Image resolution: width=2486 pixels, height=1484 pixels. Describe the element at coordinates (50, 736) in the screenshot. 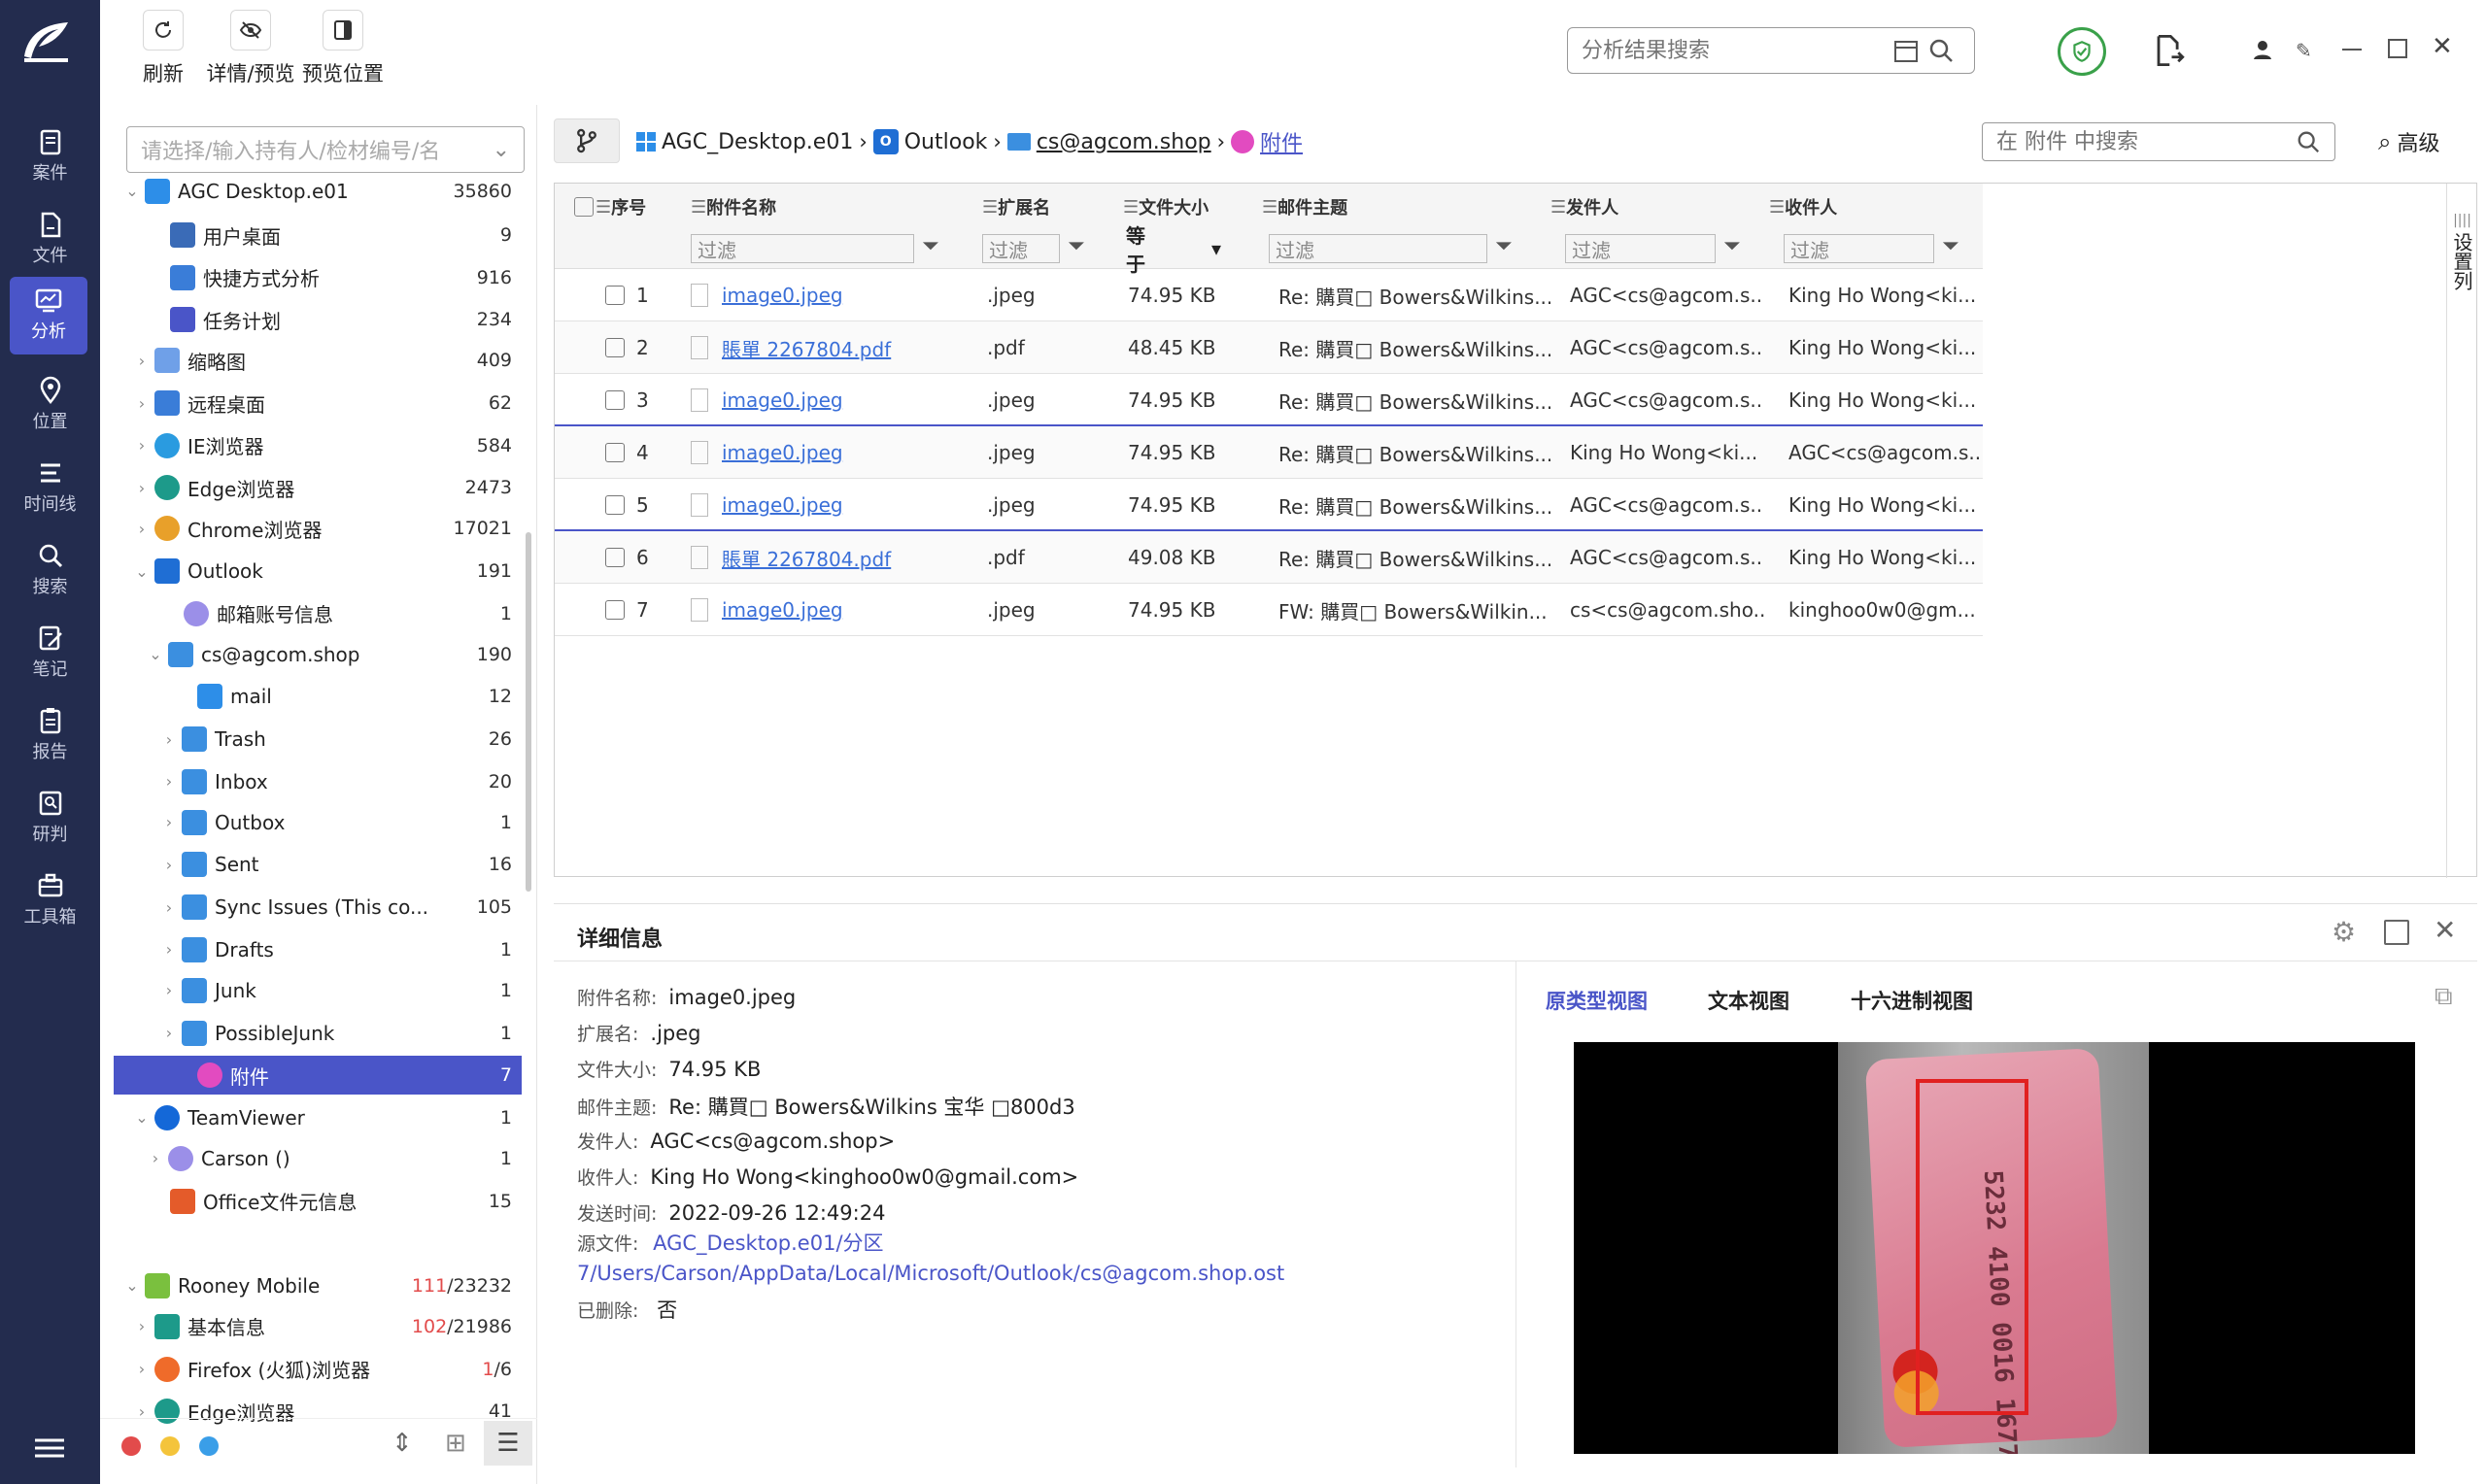

I see `nav-report: 报告` at that location.